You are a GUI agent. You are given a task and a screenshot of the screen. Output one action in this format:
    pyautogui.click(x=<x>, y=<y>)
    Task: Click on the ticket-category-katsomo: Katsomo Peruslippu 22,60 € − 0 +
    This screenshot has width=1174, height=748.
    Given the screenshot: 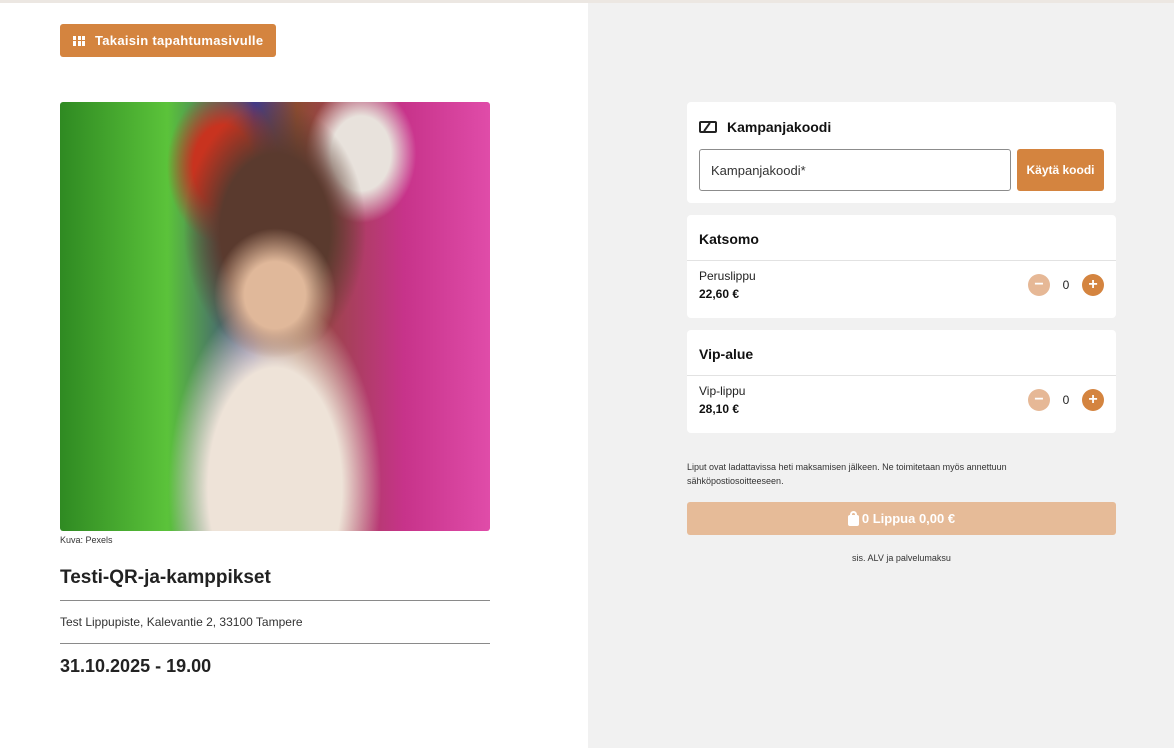 What is the action you would take?
    pyautogui.click(x=901, y=266)
    